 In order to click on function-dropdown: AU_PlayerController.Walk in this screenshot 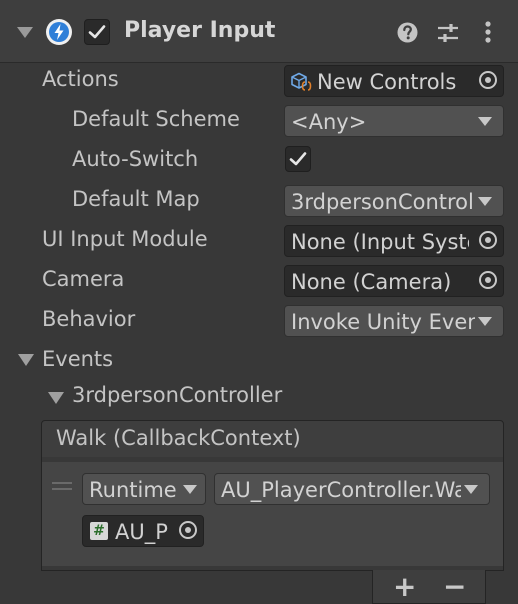, I will do `click(352, 489)`.